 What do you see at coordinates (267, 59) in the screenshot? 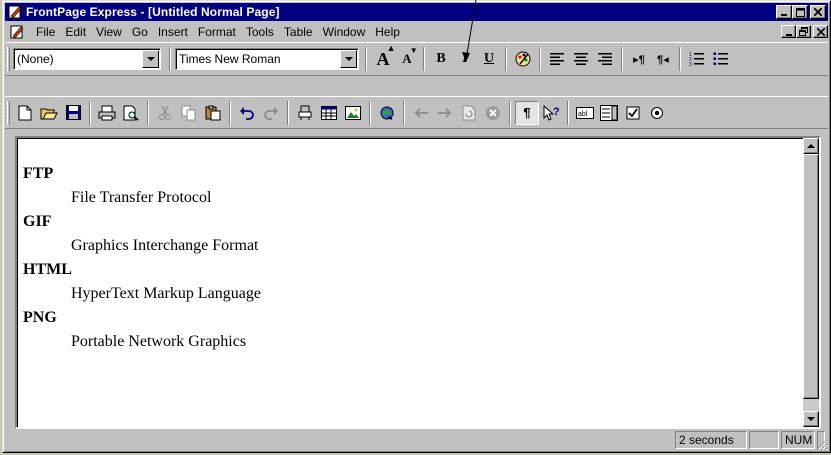
I see `font-select: Times New Roman` at bounding box center [267, 59].